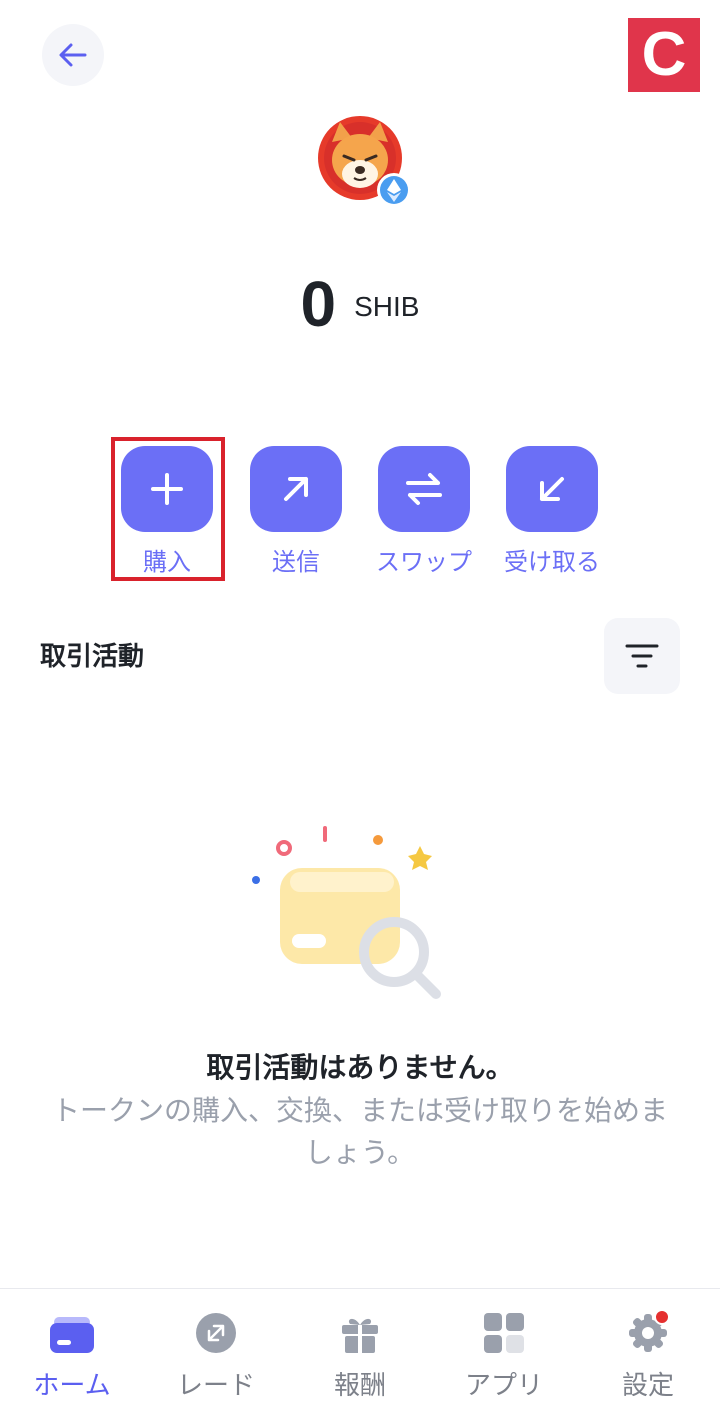 Image resolution: width=720 pixels, height=1404 pixels. I want to click on wallet-icon, so click(72, 1333).